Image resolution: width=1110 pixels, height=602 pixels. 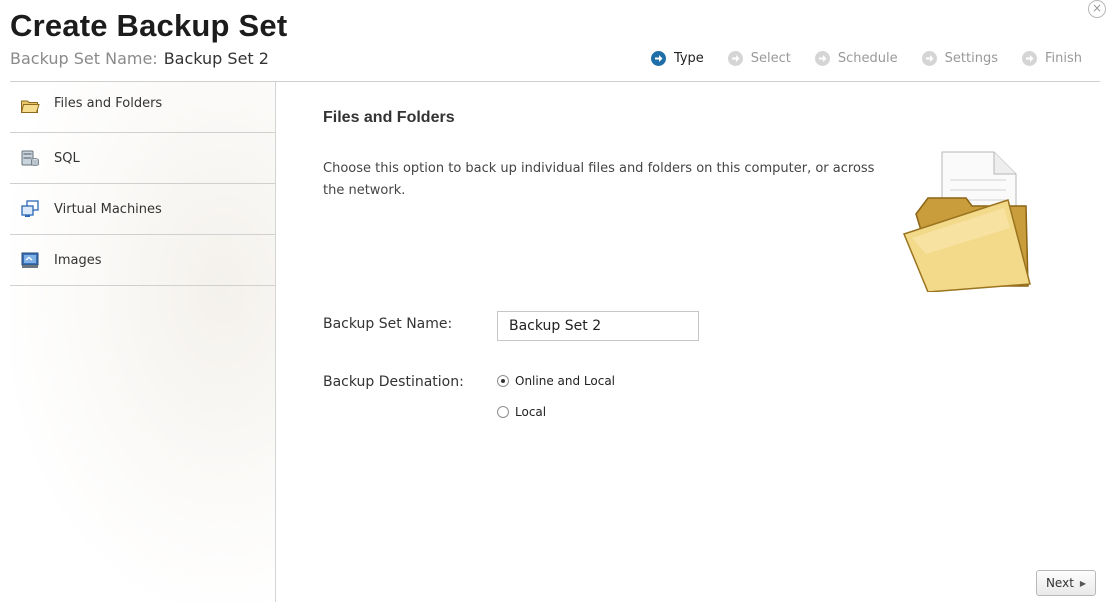 I want to click on next-arrow-icon: ▶, so click(x=1083, y=583).